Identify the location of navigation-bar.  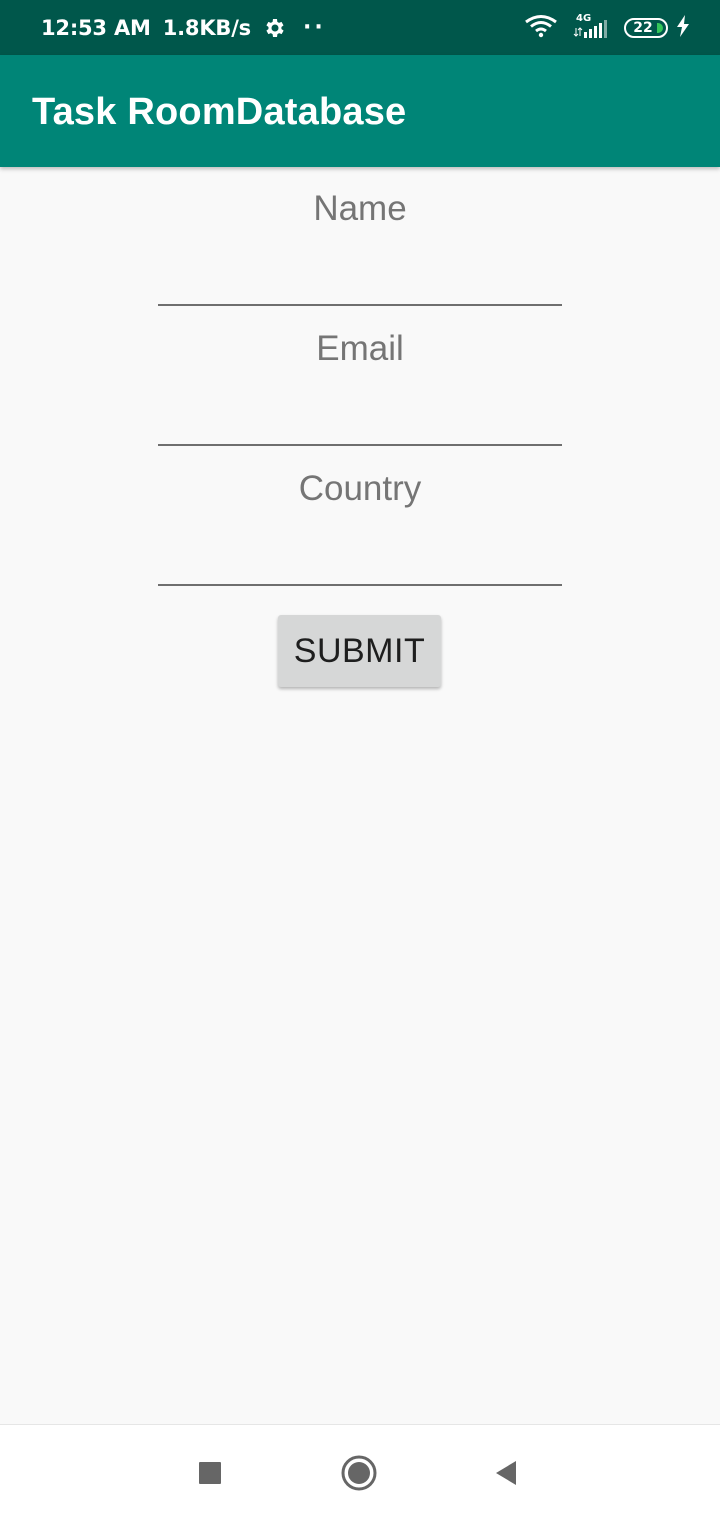
(360, 1472).